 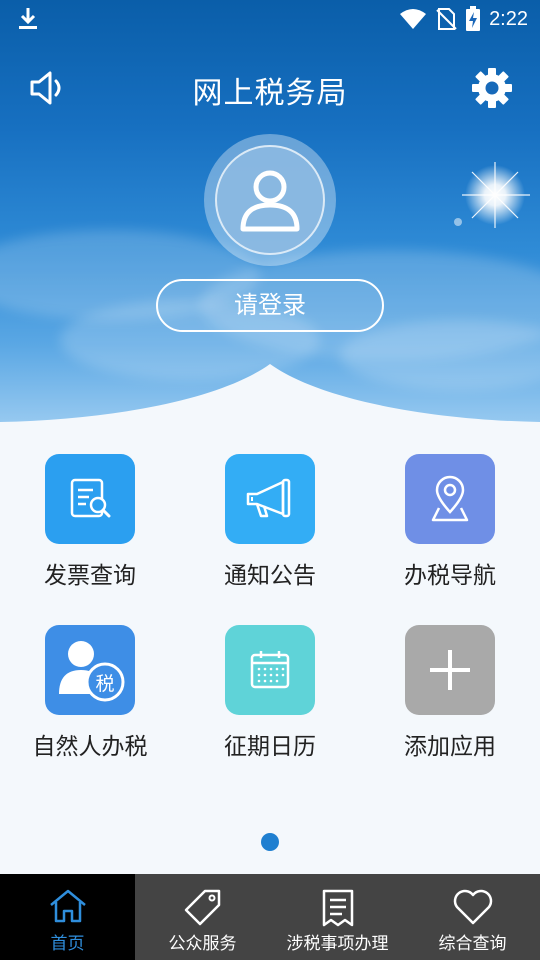 I want to click on top-bar: 网上税务局, so click(x=270, y=88).